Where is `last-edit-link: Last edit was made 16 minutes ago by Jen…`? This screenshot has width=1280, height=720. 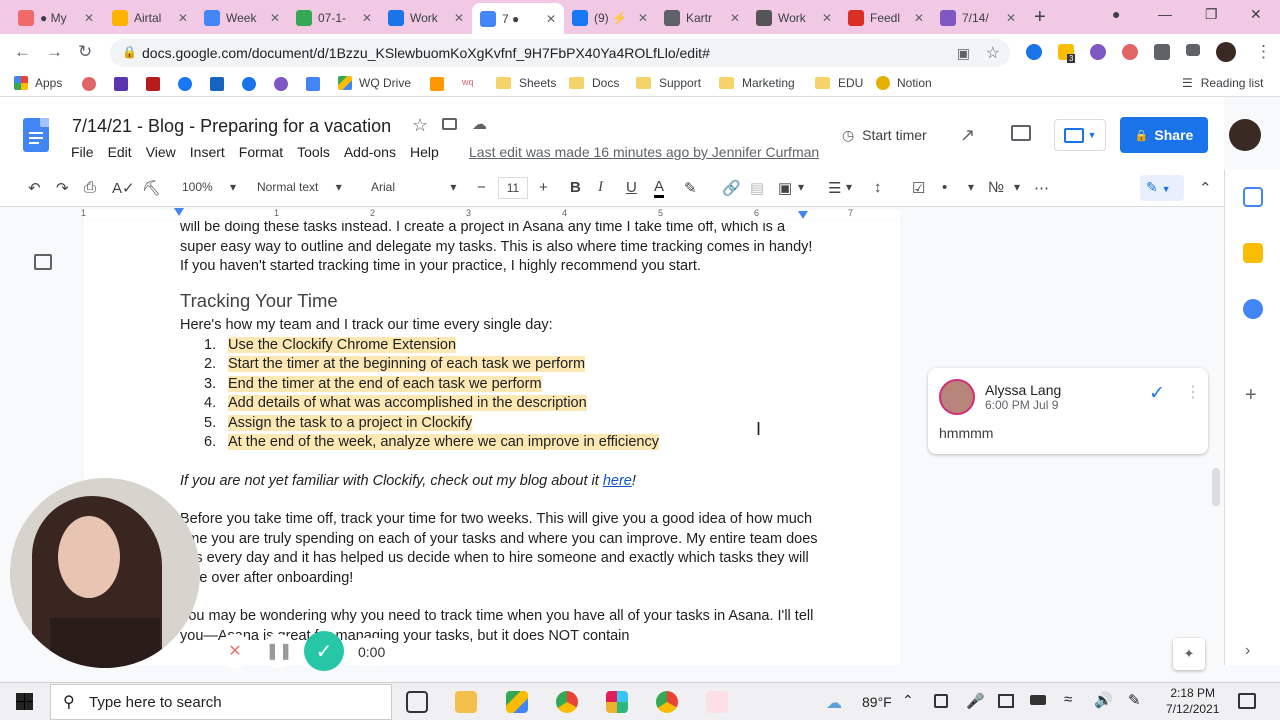 last-edit-link: Last edit was made 16 minutes ago by Jen… is located at coordinates (644, 152).